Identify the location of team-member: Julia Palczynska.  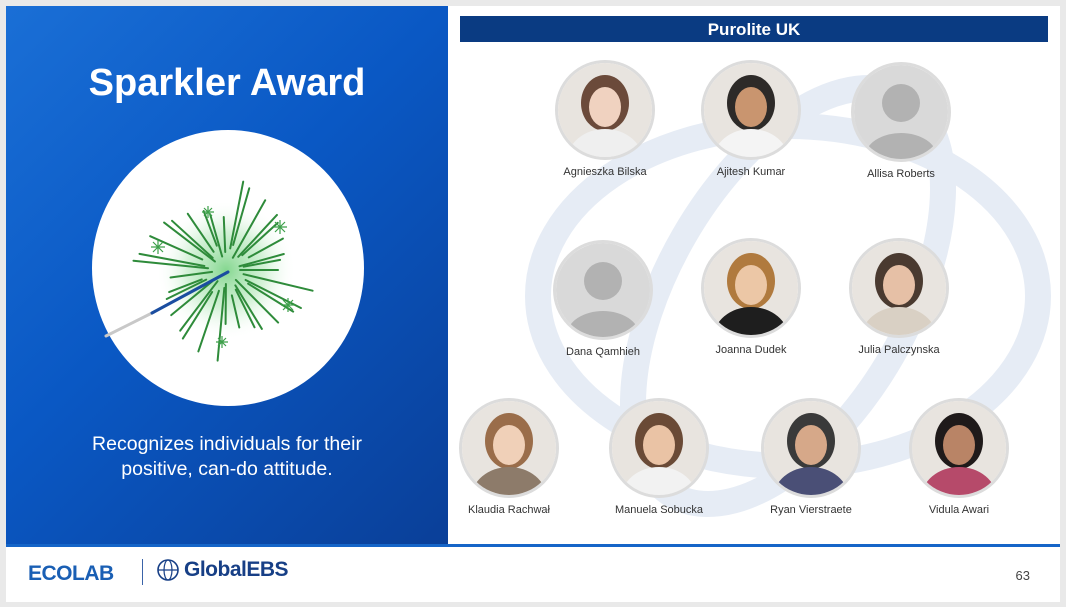
(899, 297).